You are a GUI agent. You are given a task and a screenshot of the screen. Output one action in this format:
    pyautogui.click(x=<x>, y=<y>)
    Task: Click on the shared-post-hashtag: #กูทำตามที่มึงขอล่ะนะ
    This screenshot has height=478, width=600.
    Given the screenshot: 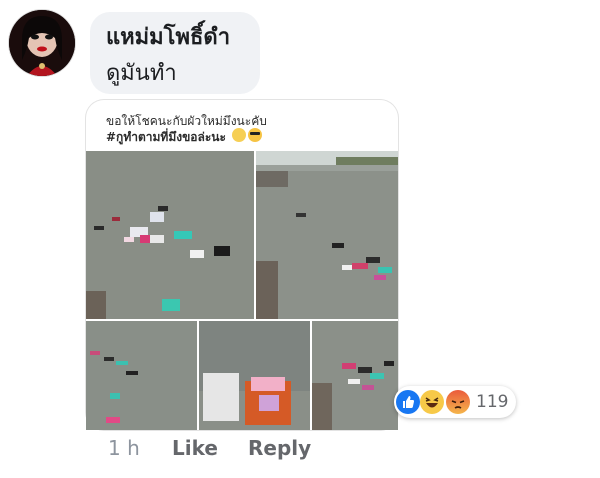 What is the action you would take?
    pyautogui.click(x=166, y=137)
    